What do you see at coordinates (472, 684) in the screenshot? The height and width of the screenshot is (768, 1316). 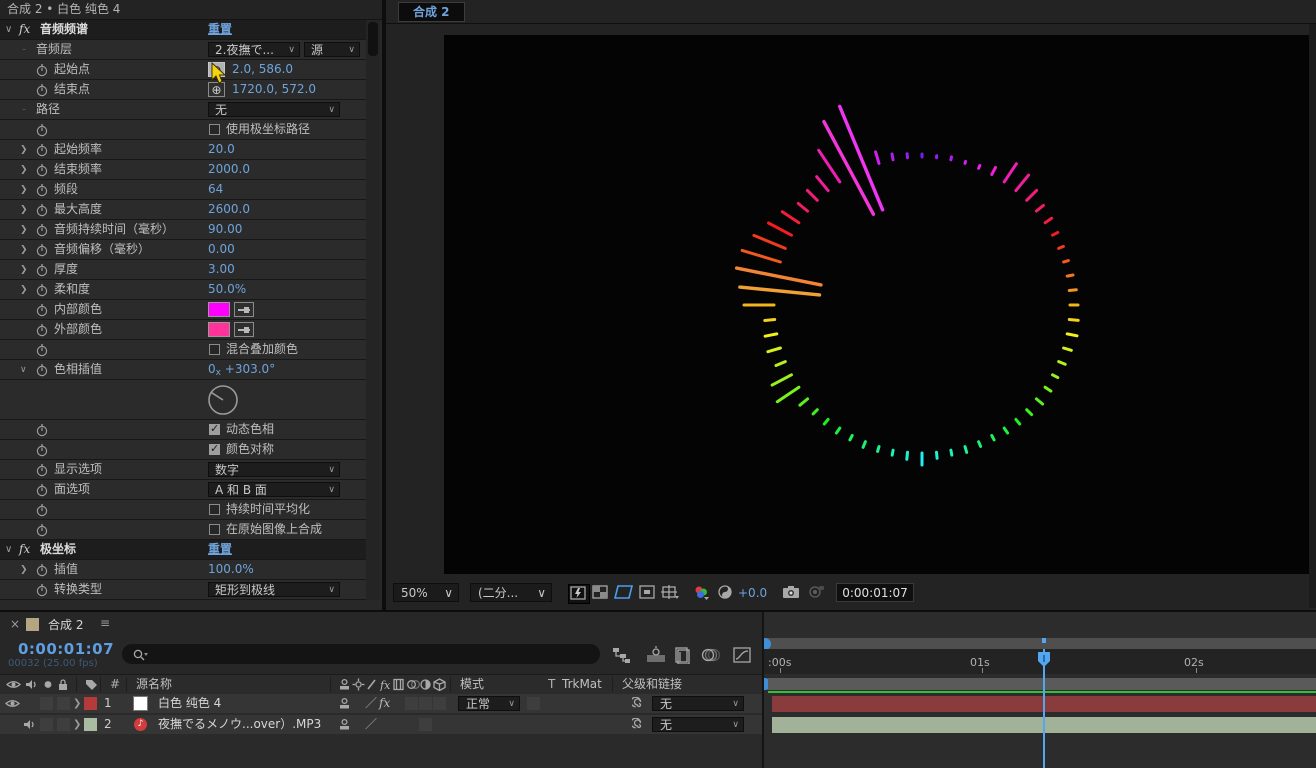 I see `mode-column-header: 模式` at bounding box center [472, 684].